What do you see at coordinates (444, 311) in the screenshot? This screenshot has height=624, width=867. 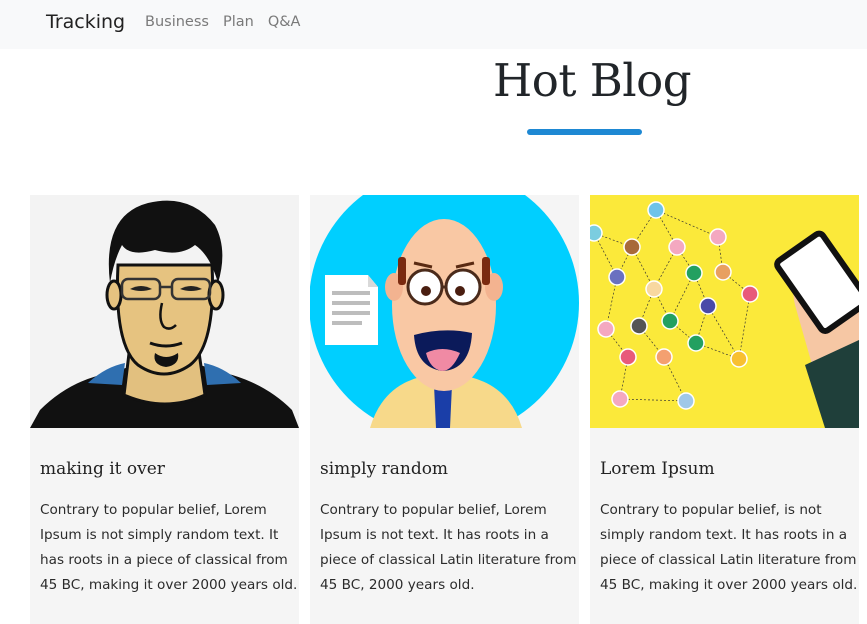 I see `bald-teacher-avatar` at bounding box center [444, 311].